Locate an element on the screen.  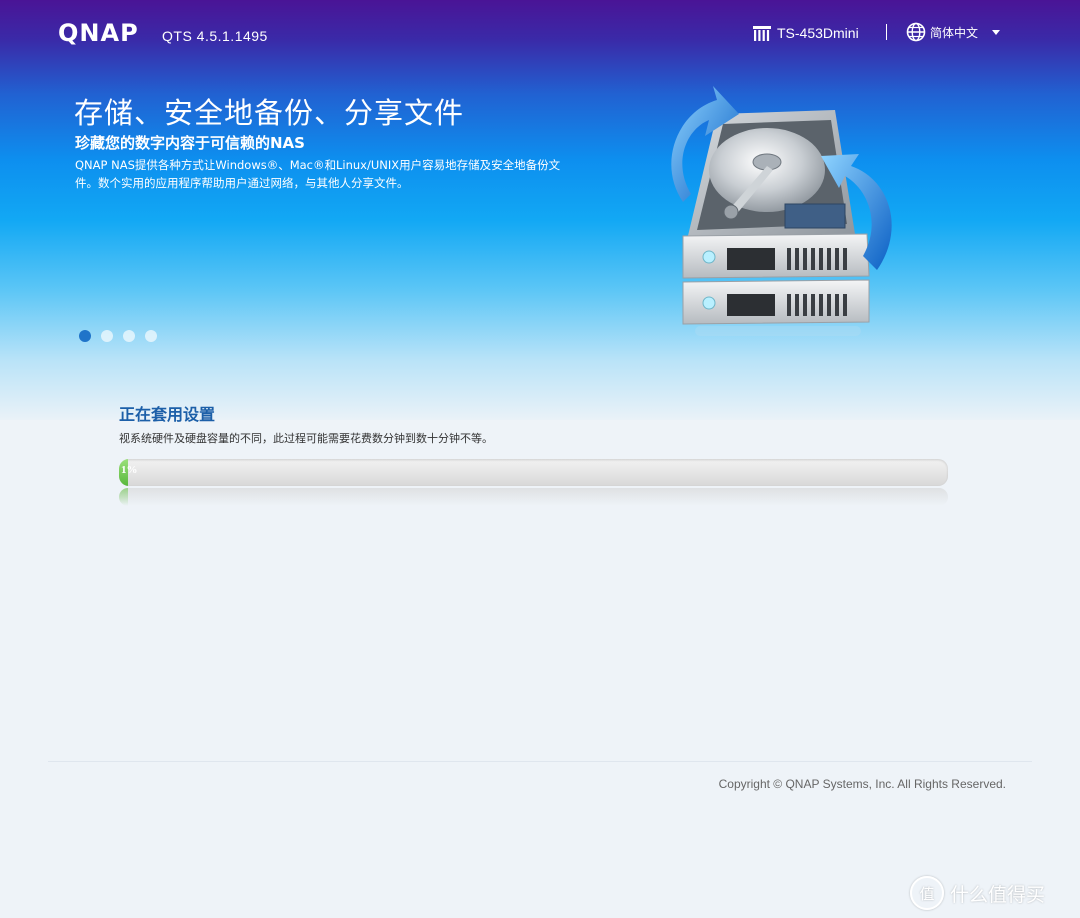
watermark-text: 什么值得买 is located at coordinates (998, 894).